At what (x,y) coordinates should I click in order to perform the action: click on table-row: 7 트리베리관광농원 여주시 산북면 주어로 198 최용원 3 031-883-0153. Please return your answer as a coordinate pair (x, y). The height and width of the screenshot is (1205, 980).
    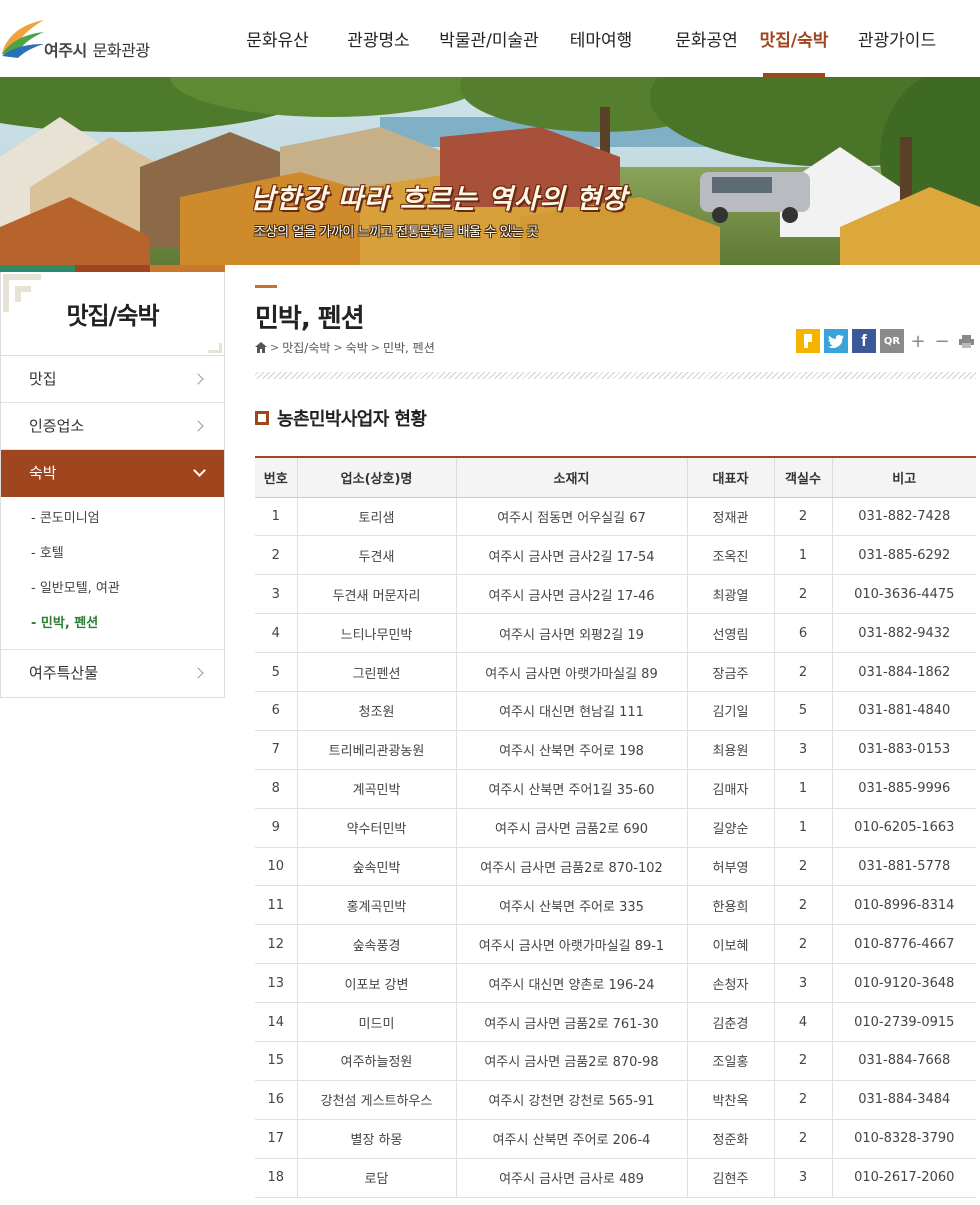
    Looking at the image, I should click on (615, 750).